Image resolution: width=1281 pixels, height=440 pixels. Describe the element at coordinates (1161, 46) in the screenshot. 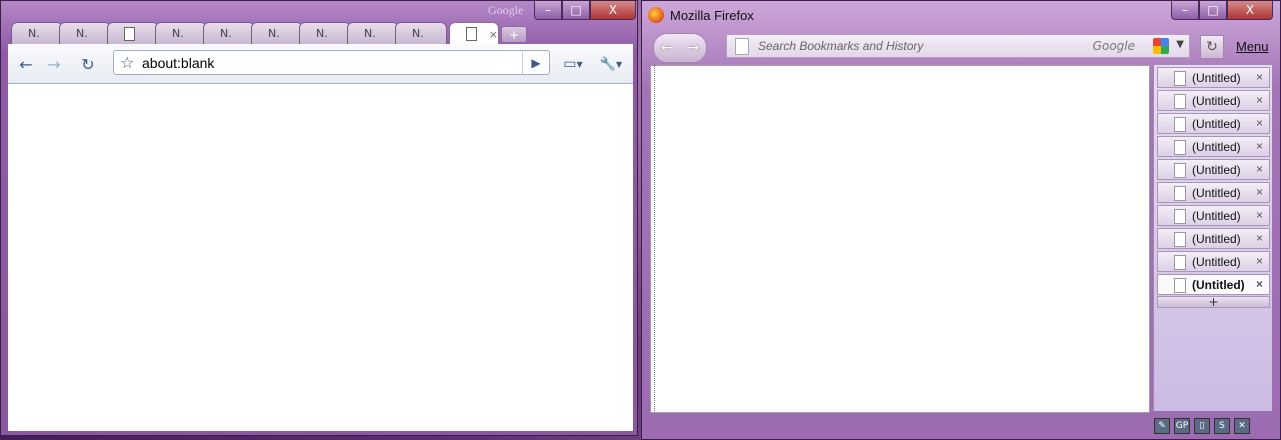

I see `google-icon` at that location.